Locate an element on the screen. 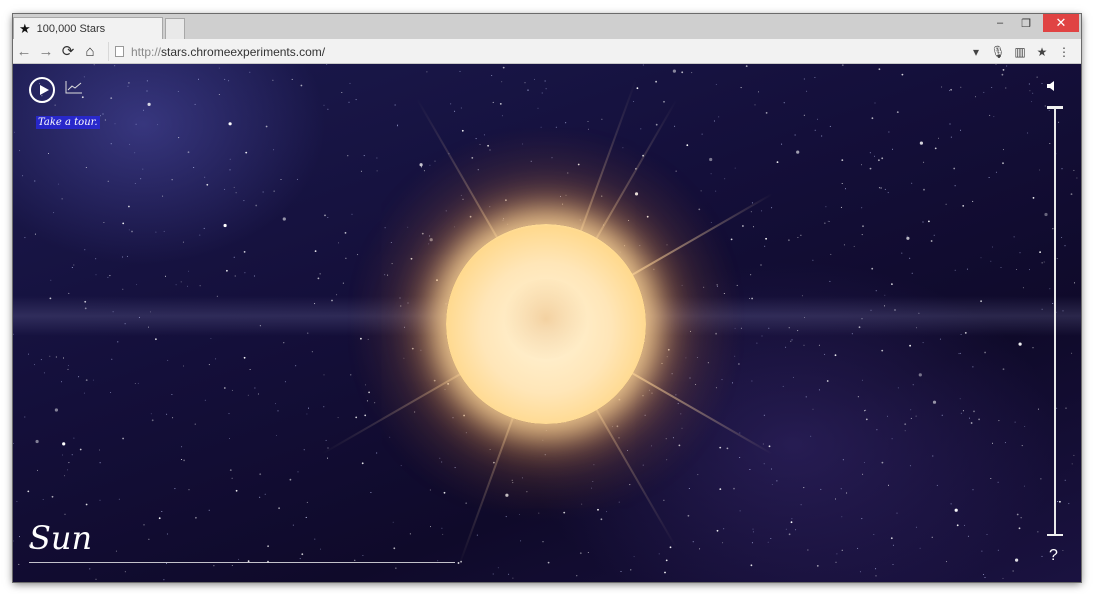  tab-100000-stars: ★ 100,000 Stars is located at coordinates (88, 28).